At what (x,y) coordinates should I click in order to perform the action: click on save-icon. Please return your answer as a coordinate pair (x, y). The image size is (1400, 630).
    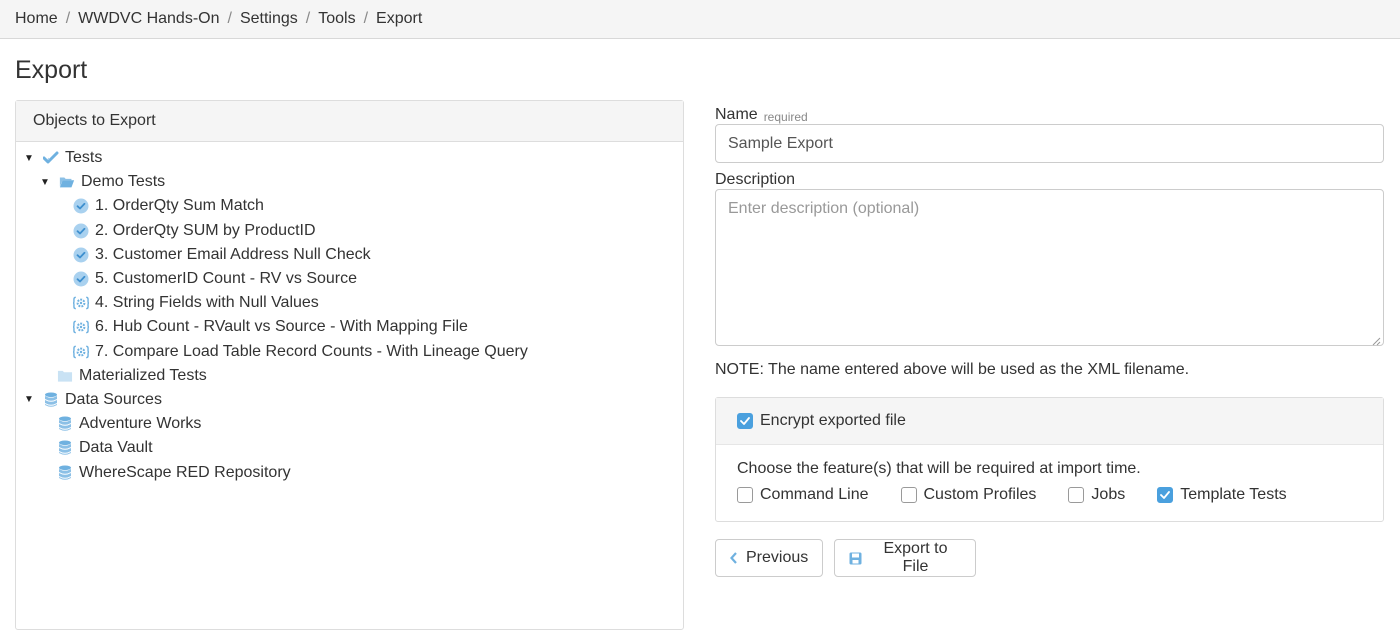
    Looking at the image, I should click on (855, 558).